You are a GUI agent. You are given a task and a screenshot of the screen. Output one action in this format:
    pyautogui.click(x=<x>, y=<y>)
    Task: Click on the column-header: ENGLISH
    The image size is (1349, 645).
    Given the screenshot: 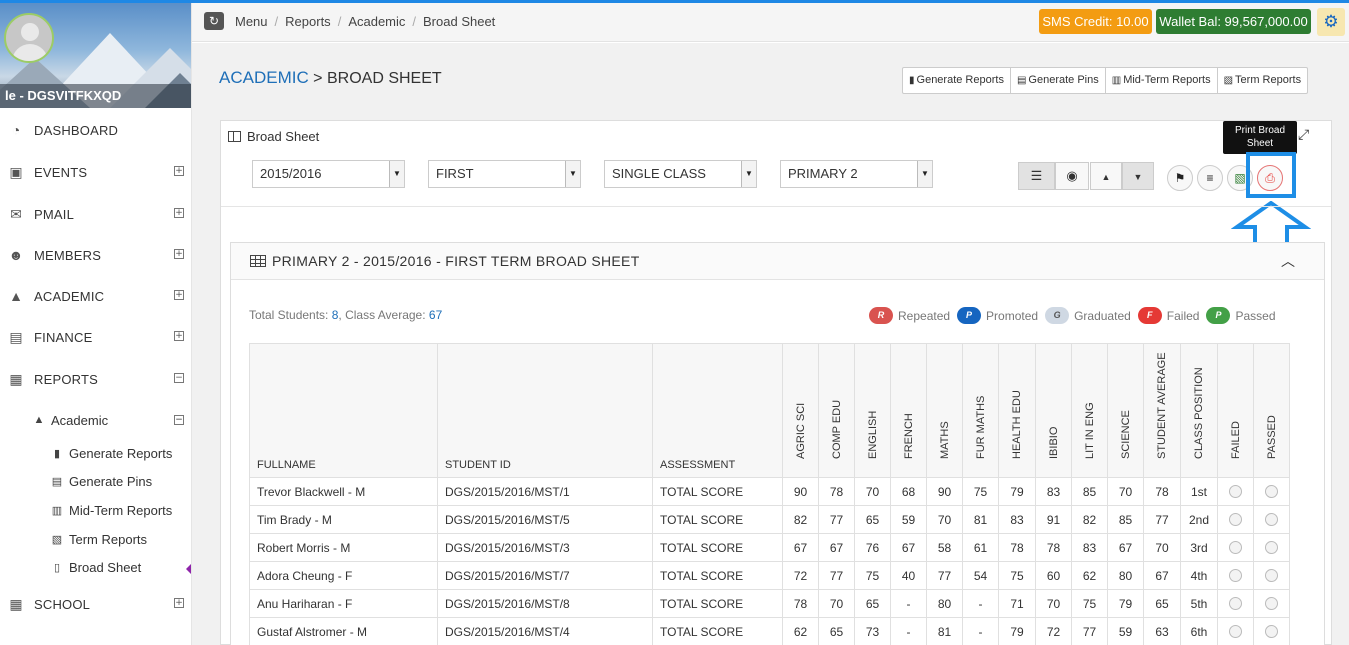 What is the action you would take?
    pyautogui.click(x=872, y=410)
    